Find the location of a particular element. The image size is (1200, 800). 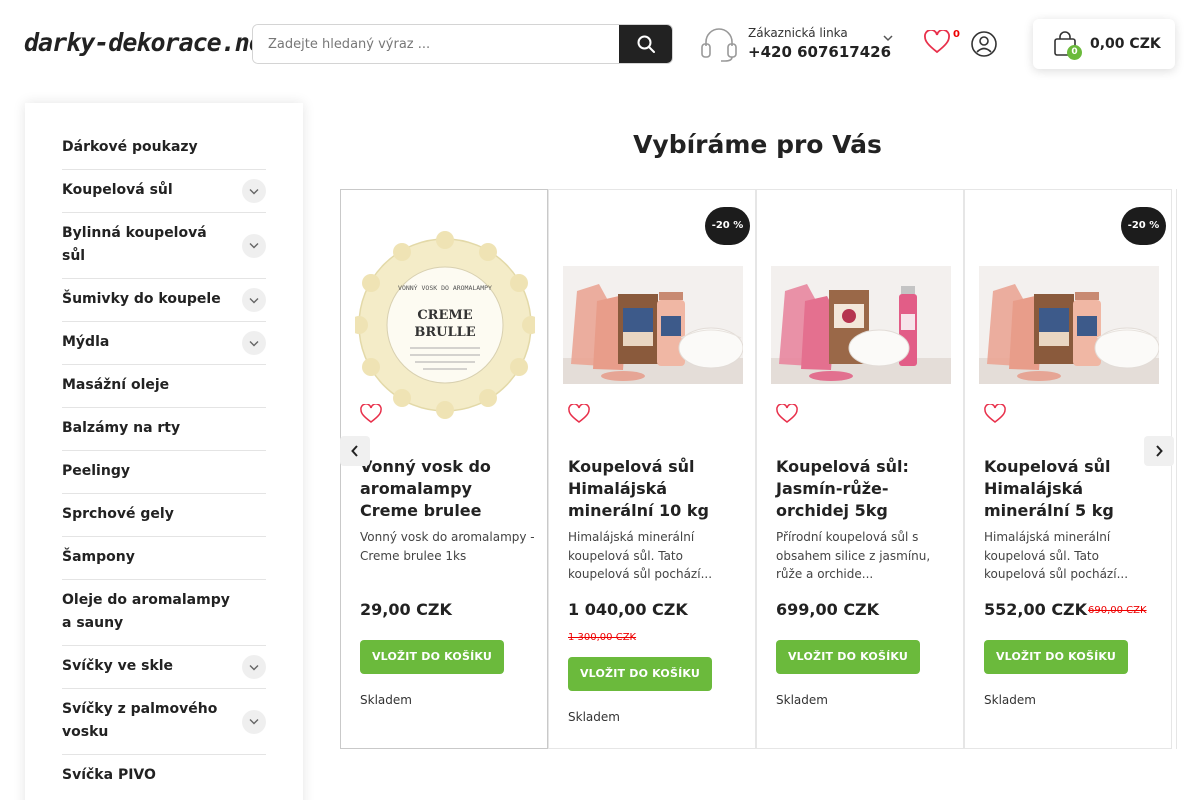

carousel-prev-button is located at coordinates (355, 451).